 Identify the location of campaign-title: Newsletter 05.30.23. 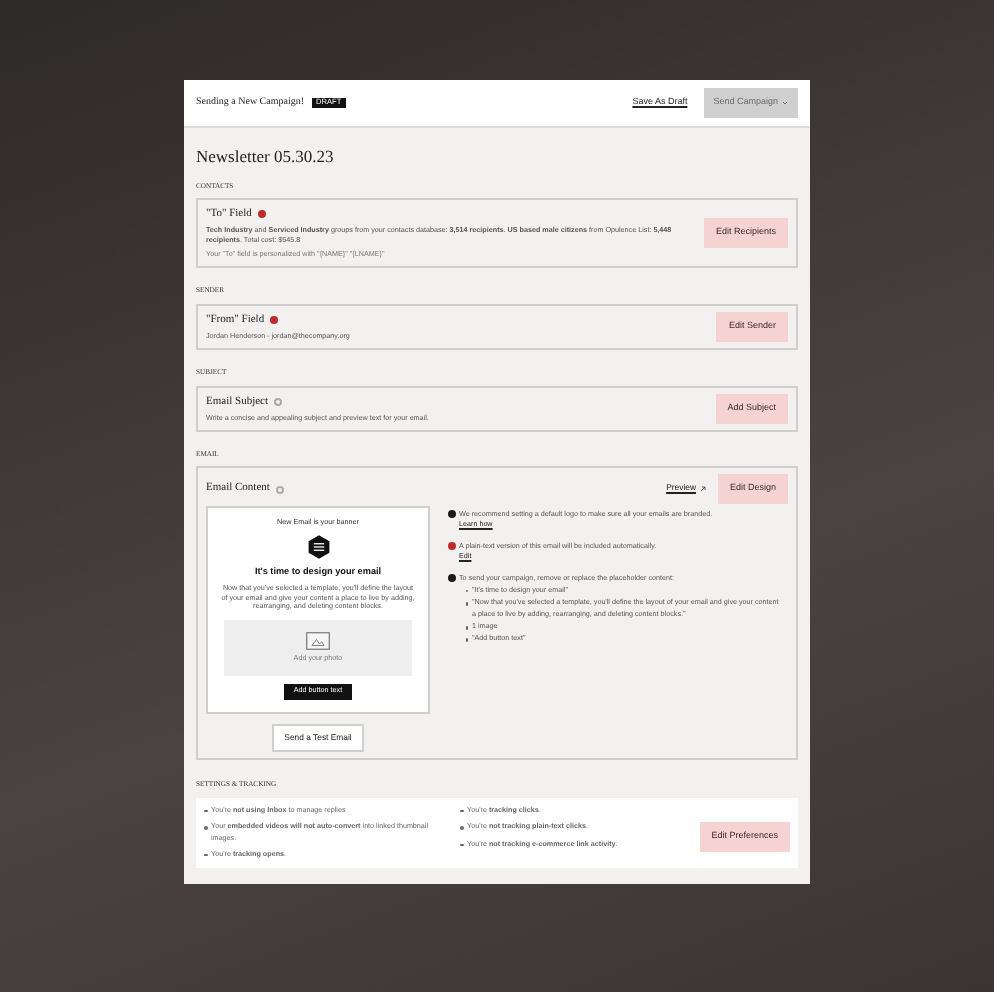
(266, 157).